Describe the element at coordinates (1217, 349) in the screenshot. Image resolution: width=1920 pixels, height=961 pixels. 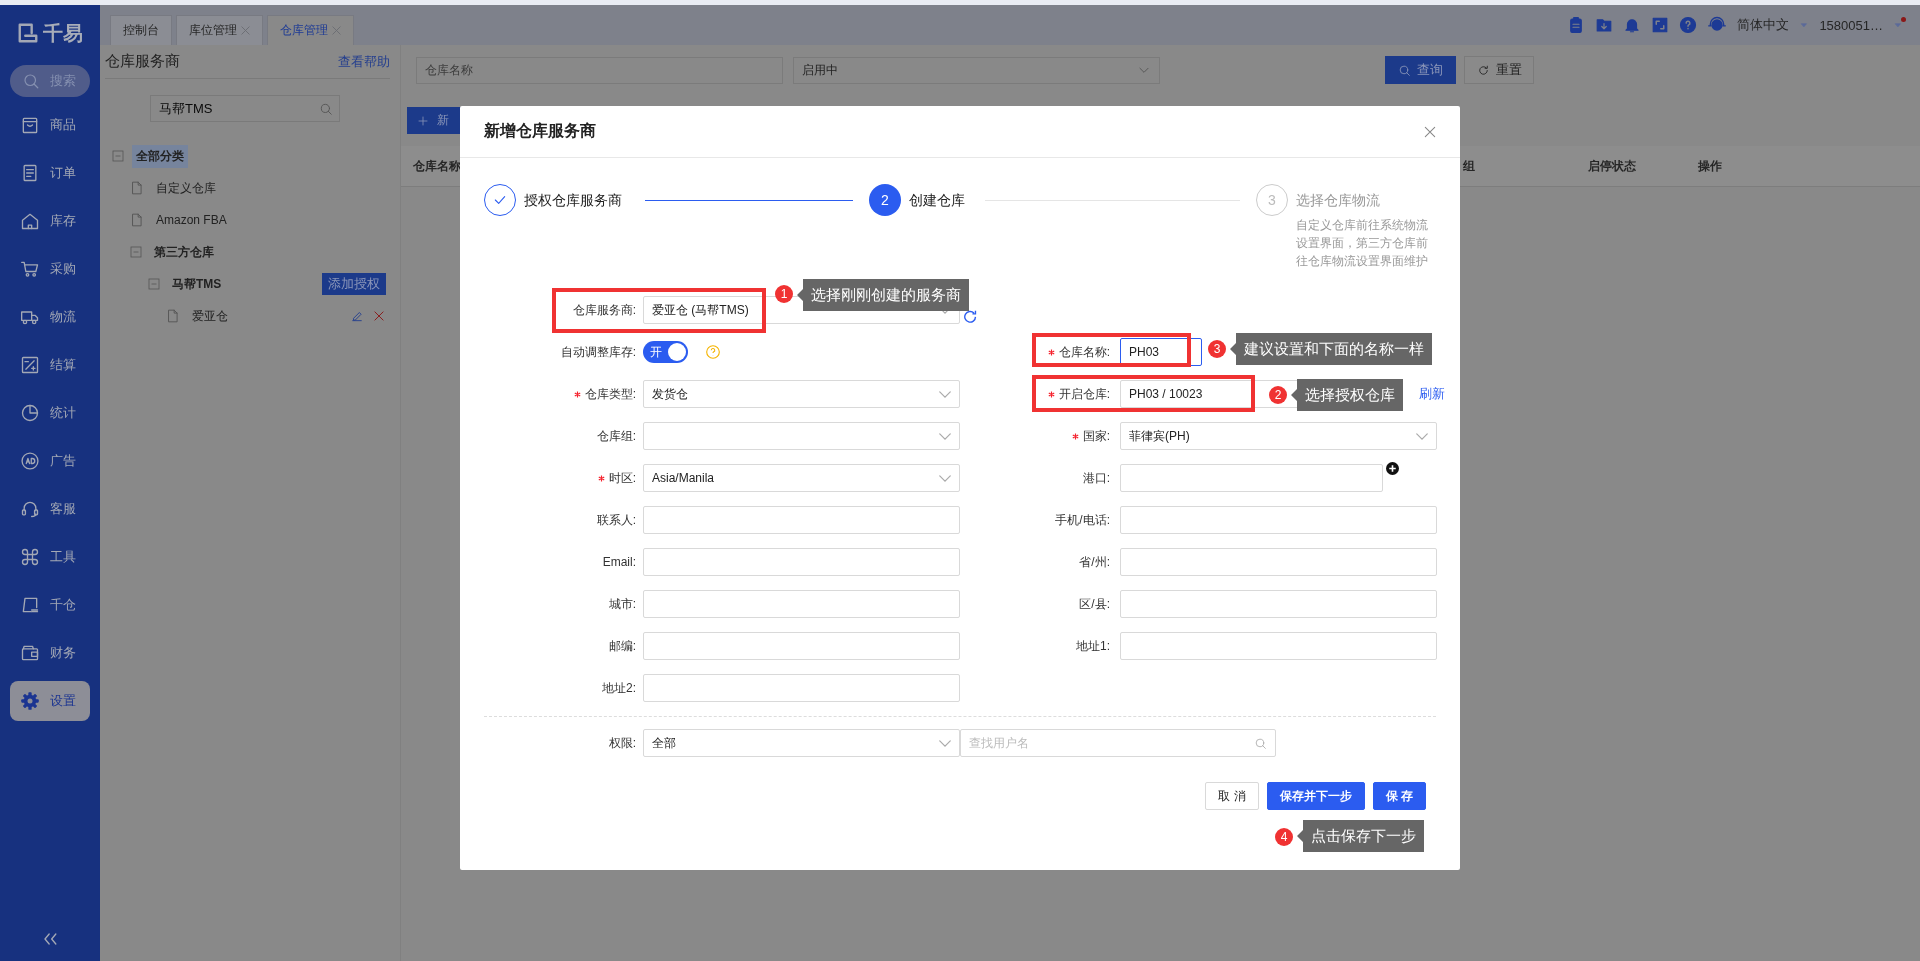
I see `step-badge: 3` at that location.